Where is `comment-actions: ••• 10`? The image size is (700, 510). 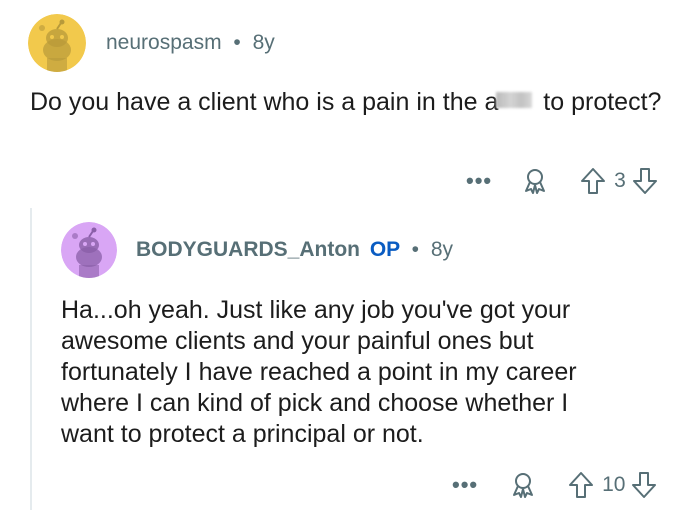
comment-actions: ••• 10 is located at coordinates (554, 485).